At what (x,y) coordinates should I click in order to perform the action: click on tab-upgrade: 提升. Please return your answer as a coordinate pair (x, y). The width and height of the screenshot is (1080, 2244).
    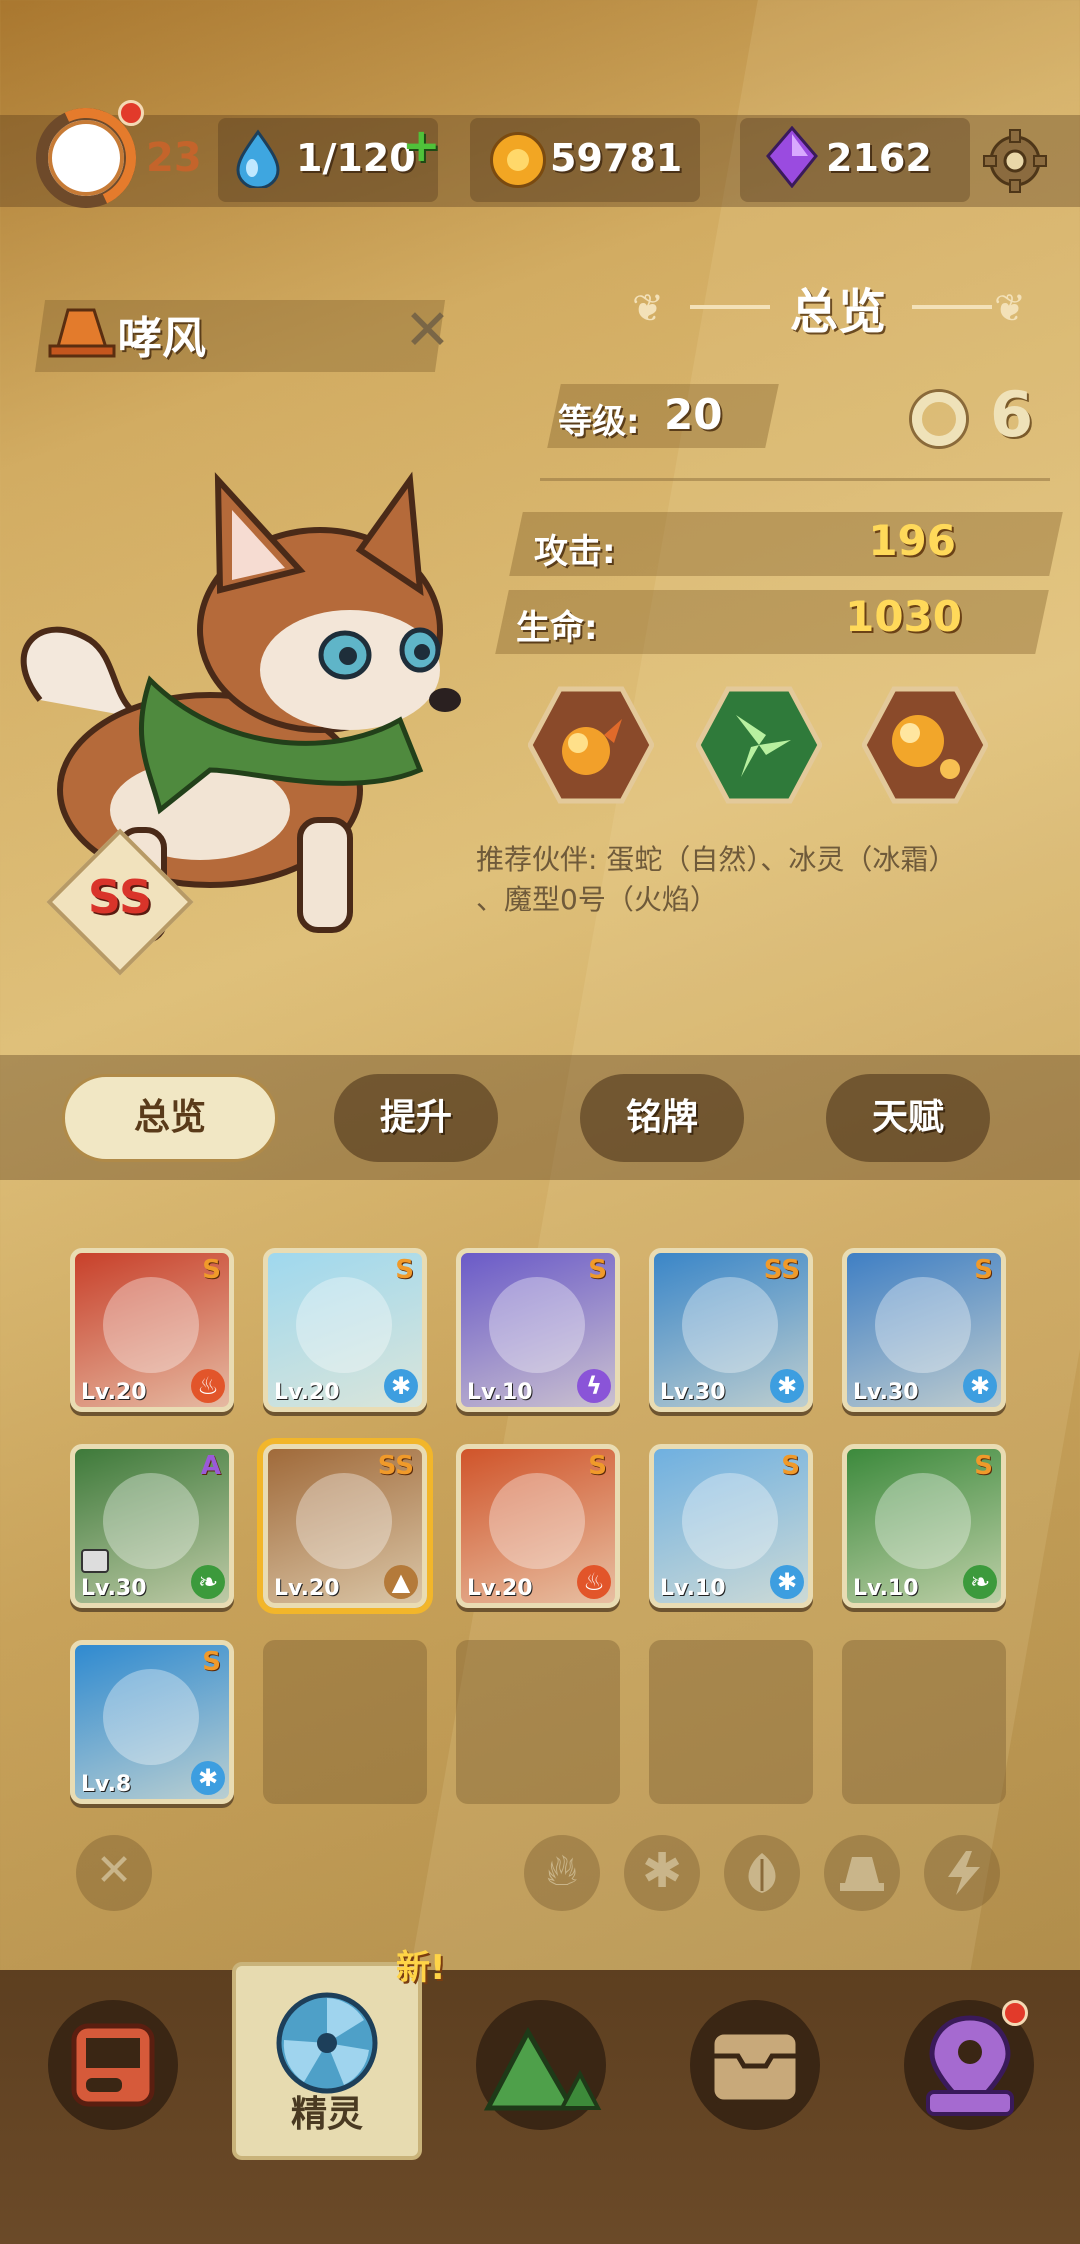
    Looking at the image, I should click on (416, 1118).